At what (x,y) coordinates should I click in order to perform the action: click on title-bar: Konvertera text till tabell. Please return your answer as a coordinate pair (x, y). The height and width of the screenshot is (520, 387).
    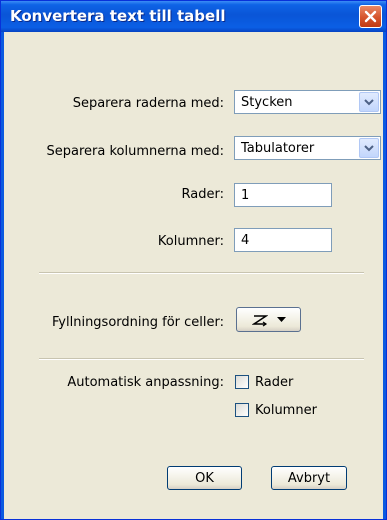
    Looking at the image, I should click on (193, 16).